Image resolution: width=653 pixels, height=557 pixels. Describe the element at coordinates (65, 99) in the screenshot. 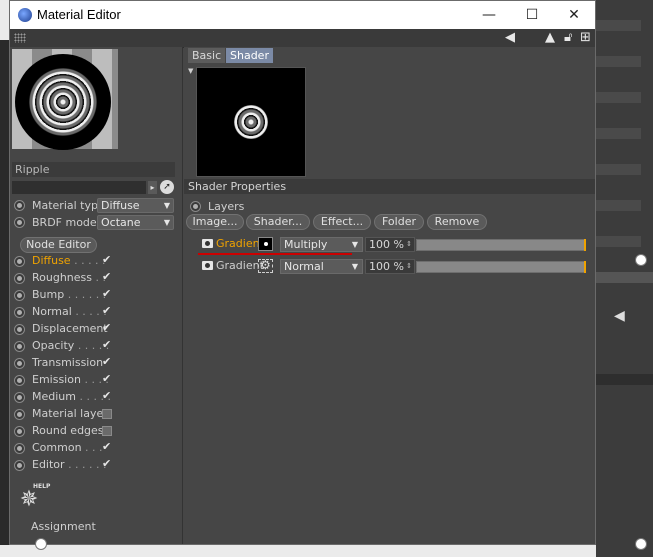

I see `material-preview` at that location.